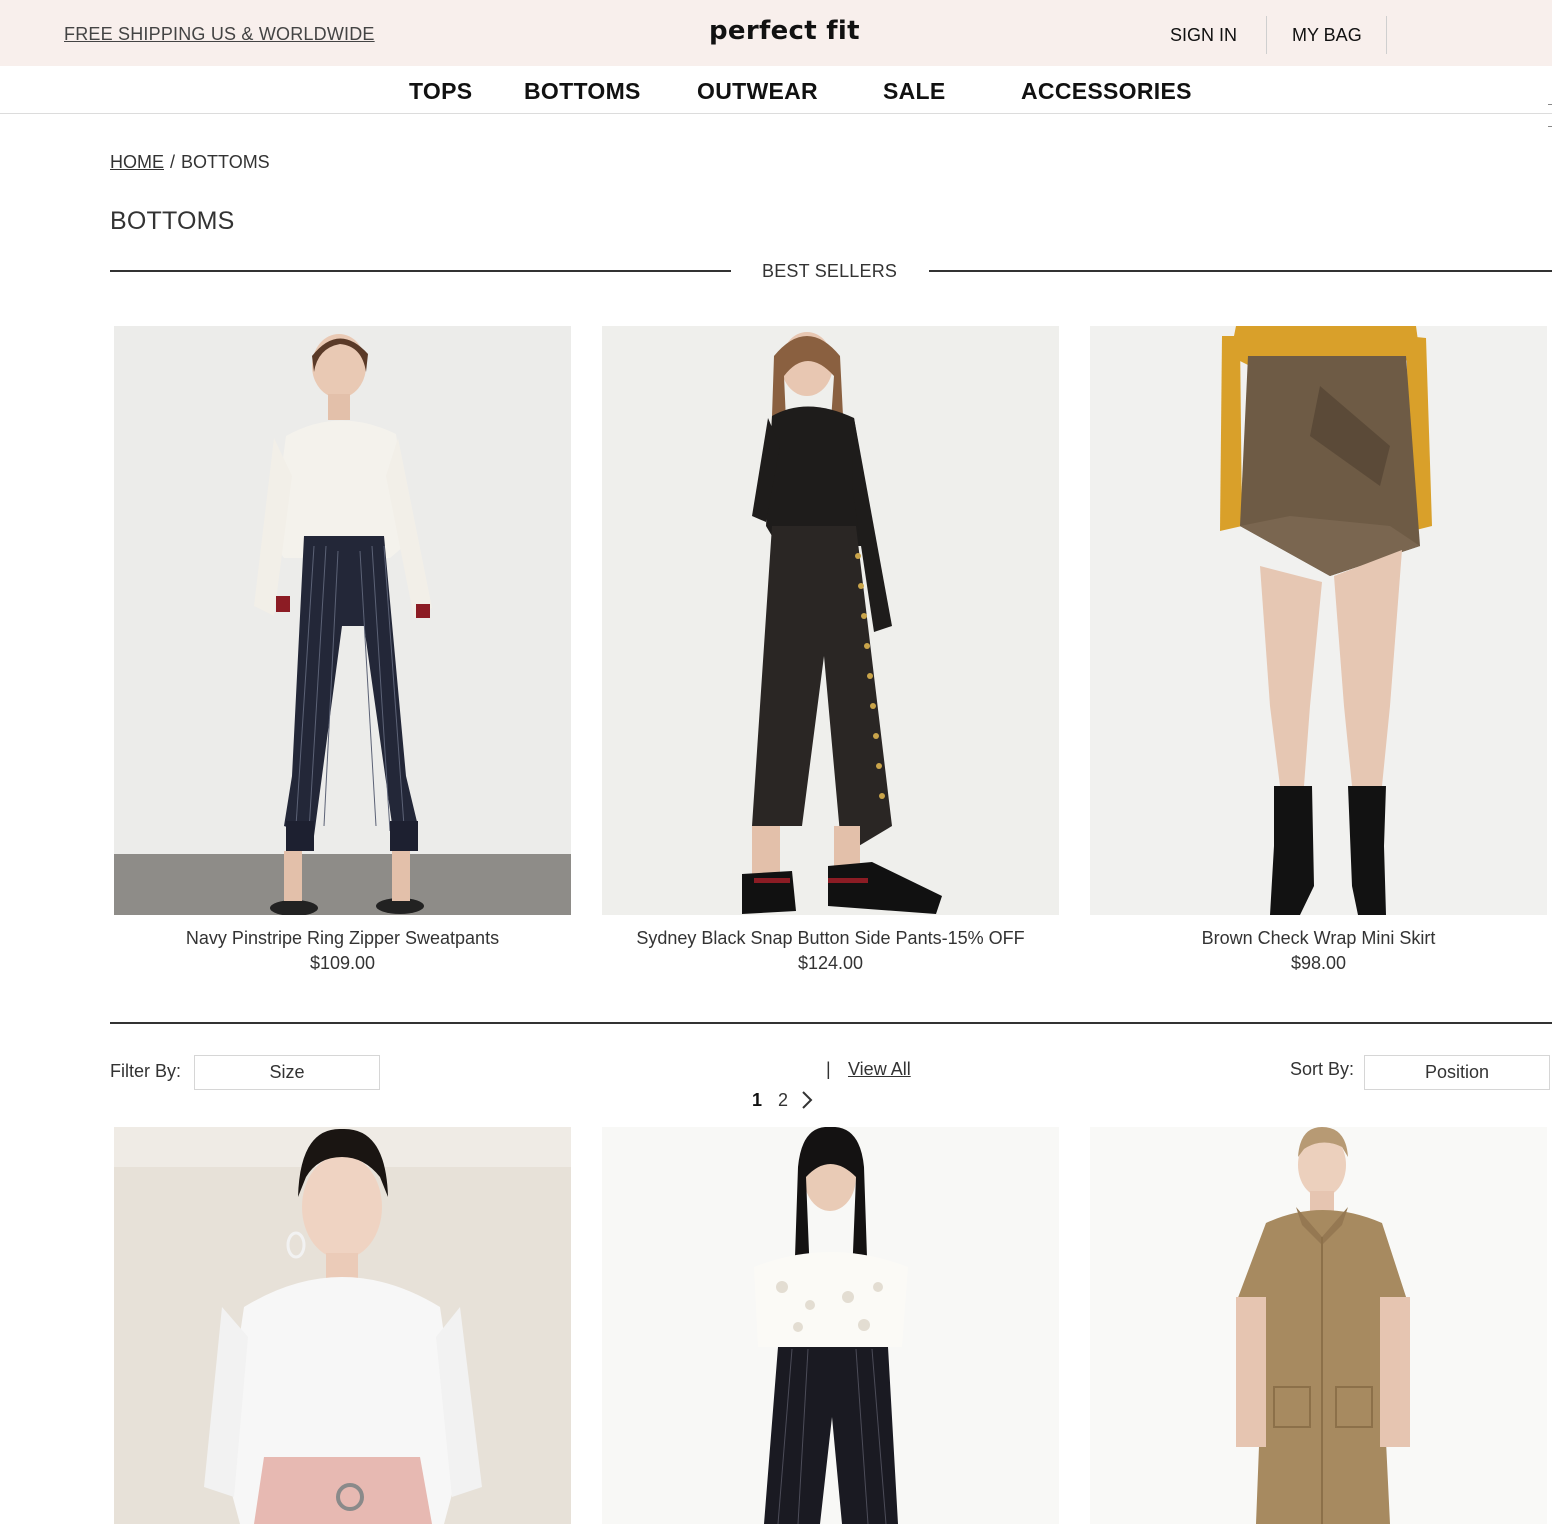 The width and height of the screenshot is (1552, 1524). I want to click on page-1-link: 1, so click(757, 1100).